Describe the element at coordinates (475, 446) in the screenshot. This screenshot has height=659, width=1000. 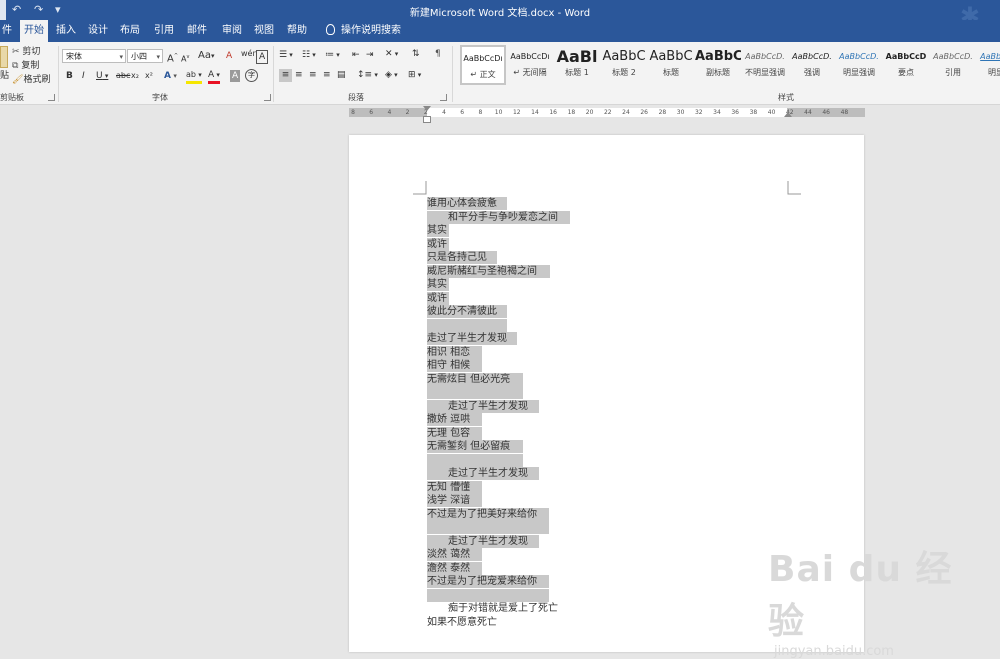
I see `document-line: 无需錾刻 但必留痕` at that location.